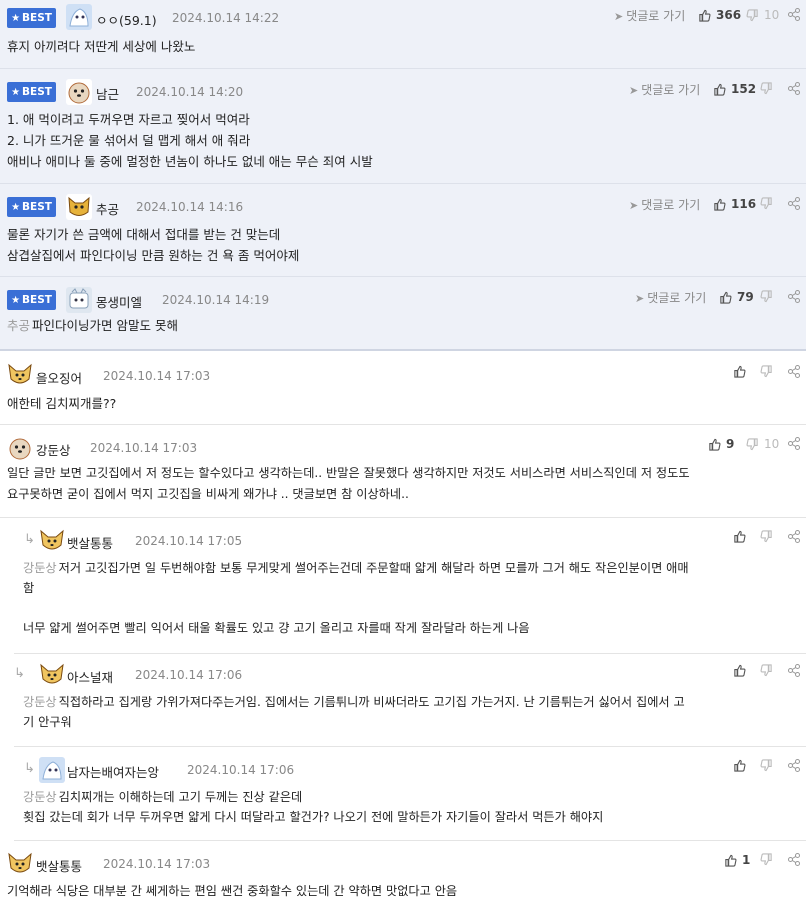 This screenshot has height=912, width=806. I want to click on upvote-button: 79, so click(736, 297).